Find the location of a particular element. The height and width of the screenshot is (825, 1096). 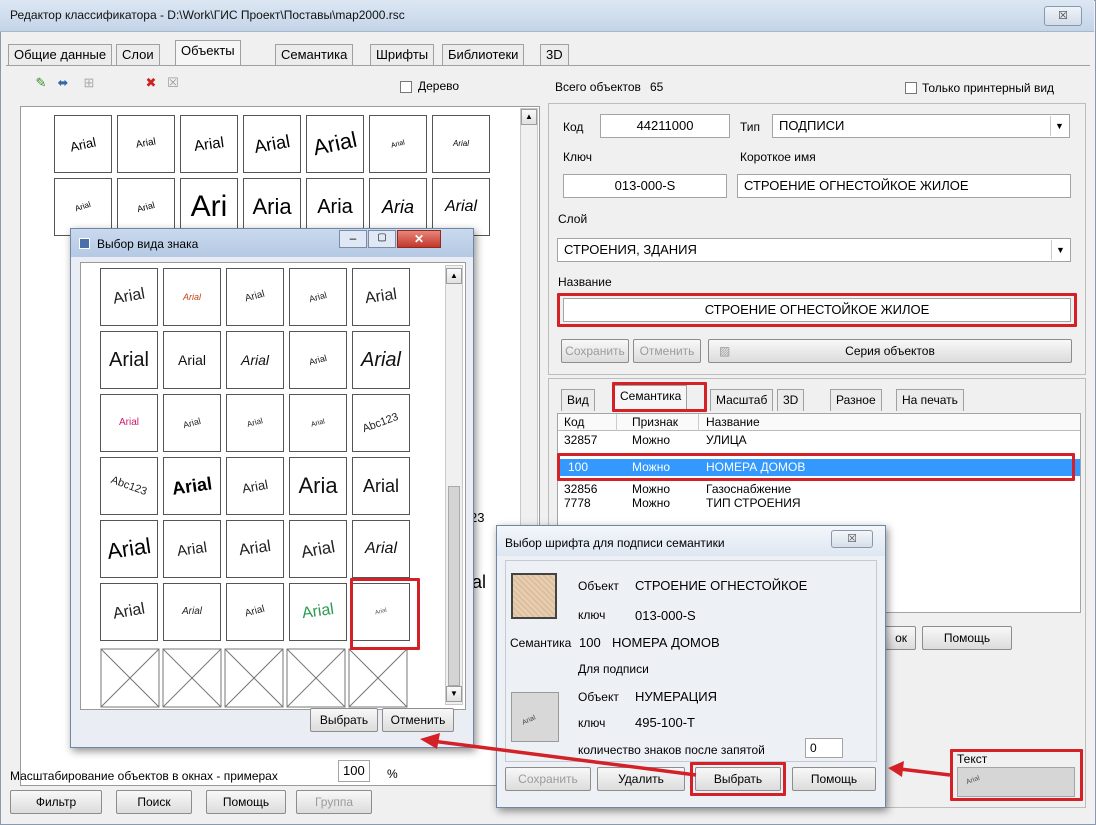

arrow-to-font-dialog is located at coordinates (925, 772).